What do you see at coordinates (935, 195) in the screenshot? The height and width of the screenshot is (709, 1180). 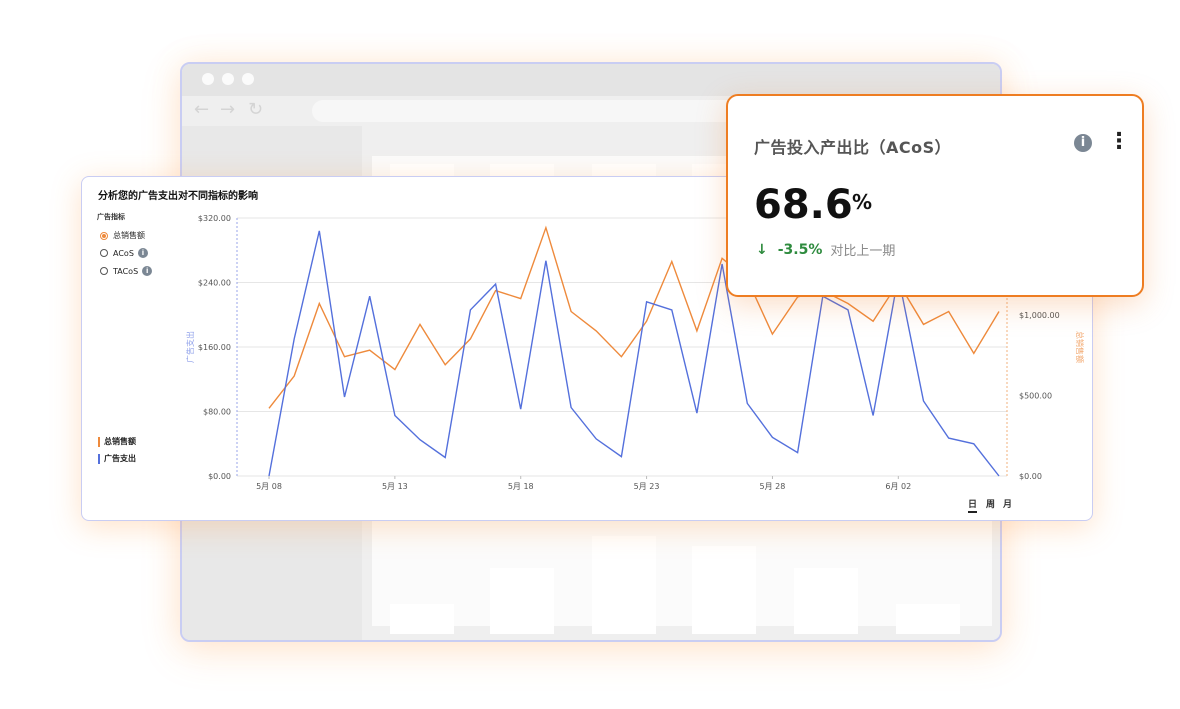 I see `acos-kpi-card: 广告投入产出比（ACoS） i ⋮ 68.6 % ↓ -3.5% 对比上一期` at bounding box center [935, 195].